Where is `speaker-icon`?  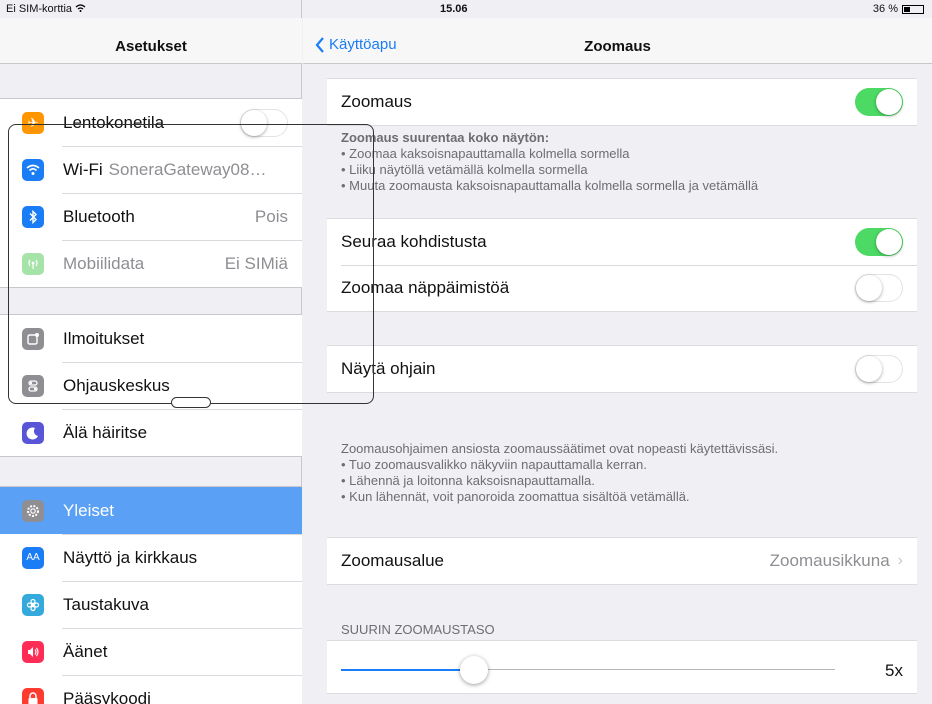
speaker-icon is located at coordinates (33, 651).